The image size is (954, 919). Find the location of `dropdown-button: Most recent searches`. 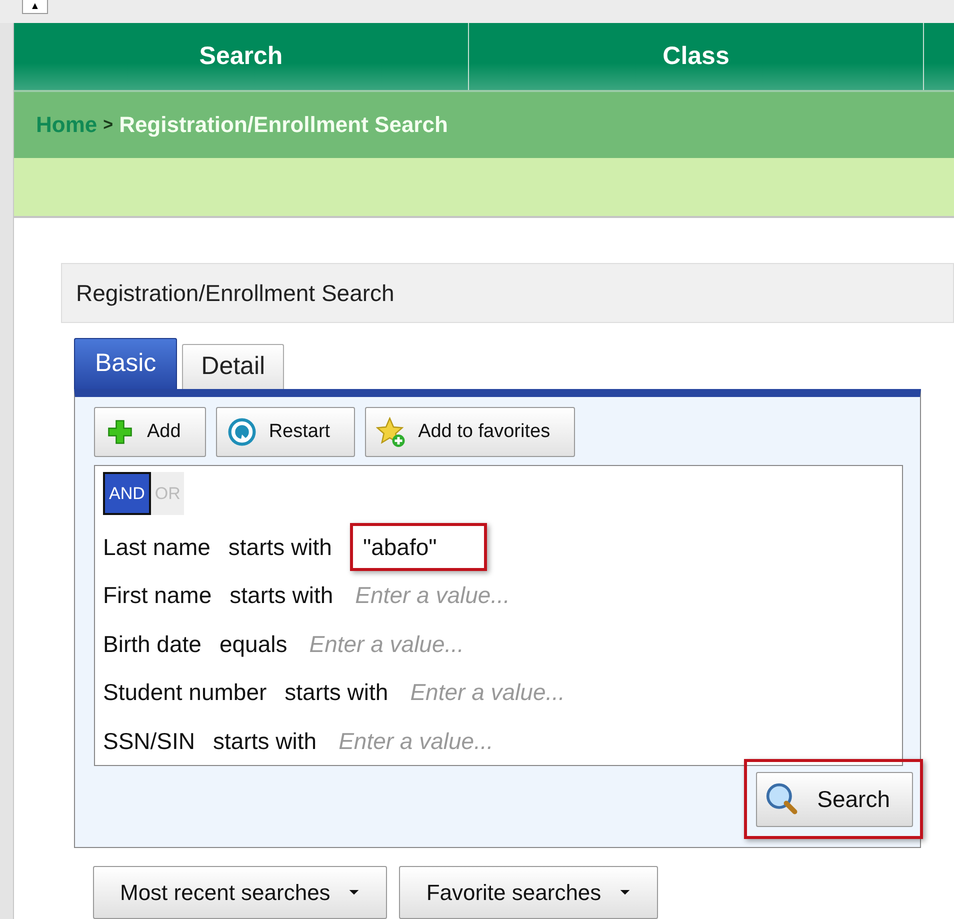

dropdown-button: Most recent searches is located at coordinates (240, 892).